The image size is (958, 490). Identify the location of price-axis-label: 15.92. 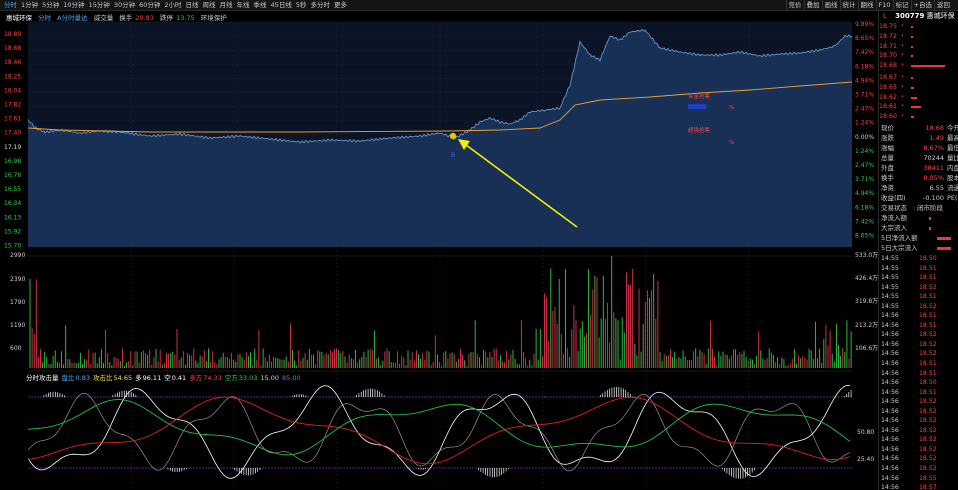
(12, 231).